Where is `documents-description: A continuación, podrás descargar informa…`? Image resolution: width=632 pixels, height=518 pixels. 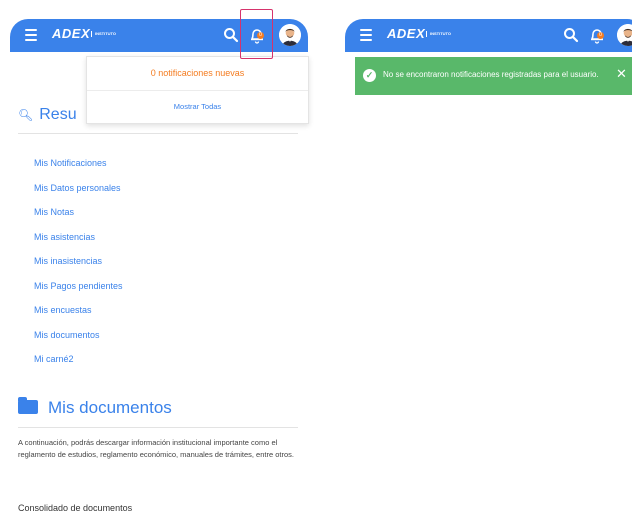
documents-description: A continuación, podrás descargar informa… is located at coordinates (156, 448).